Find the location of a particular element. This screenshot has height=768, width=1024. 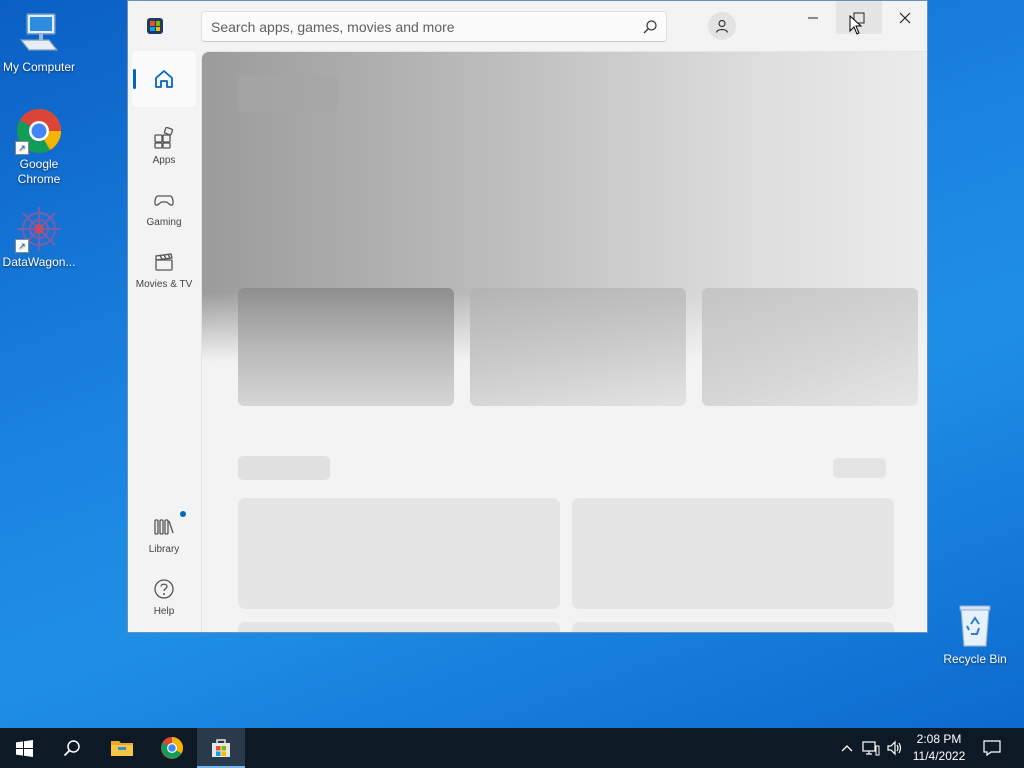

library-icon is located at coordinates (164, 527).